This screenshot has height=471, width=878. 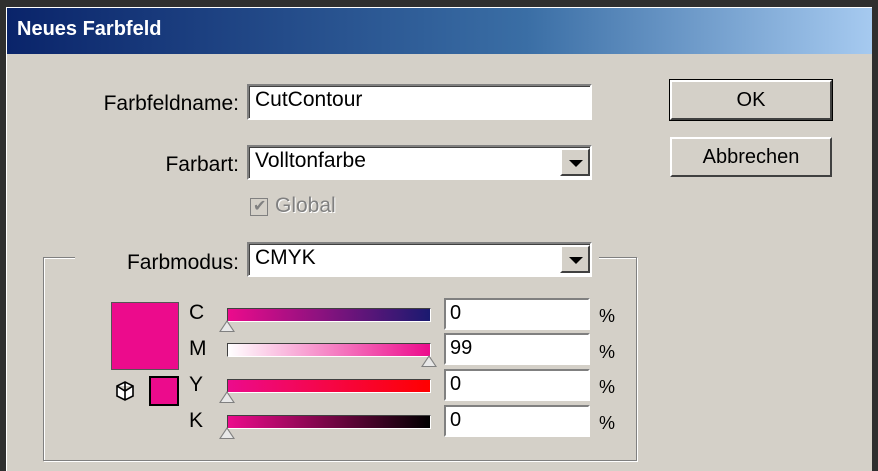 What do you see at coordinates (196, 420) in the screenshot?
I see `channel-k-label: K` at bounding box center [196, 420].